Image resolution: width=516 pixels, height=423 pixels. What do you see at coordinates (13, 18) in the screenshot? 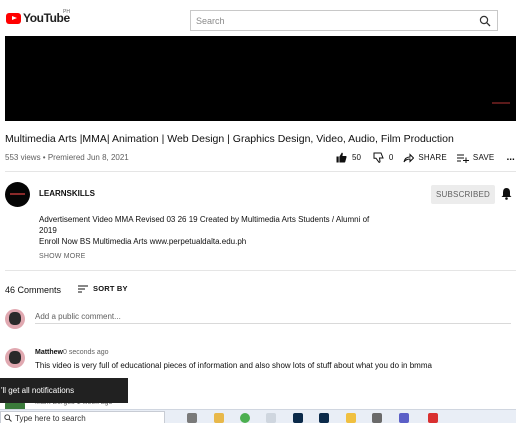
I see `youtube-play-icon` at bounding box center [13, 18].